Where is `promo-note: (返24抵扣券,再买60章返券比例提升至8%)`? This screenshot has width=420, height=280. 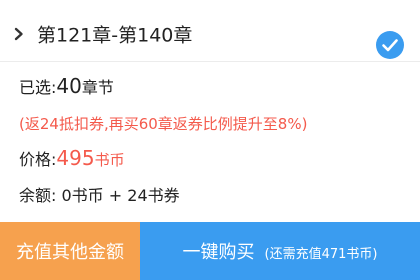
promo-note: (返24抵扣券,再买60章返券比例提升至8%) is located at coordinates (163, 124).